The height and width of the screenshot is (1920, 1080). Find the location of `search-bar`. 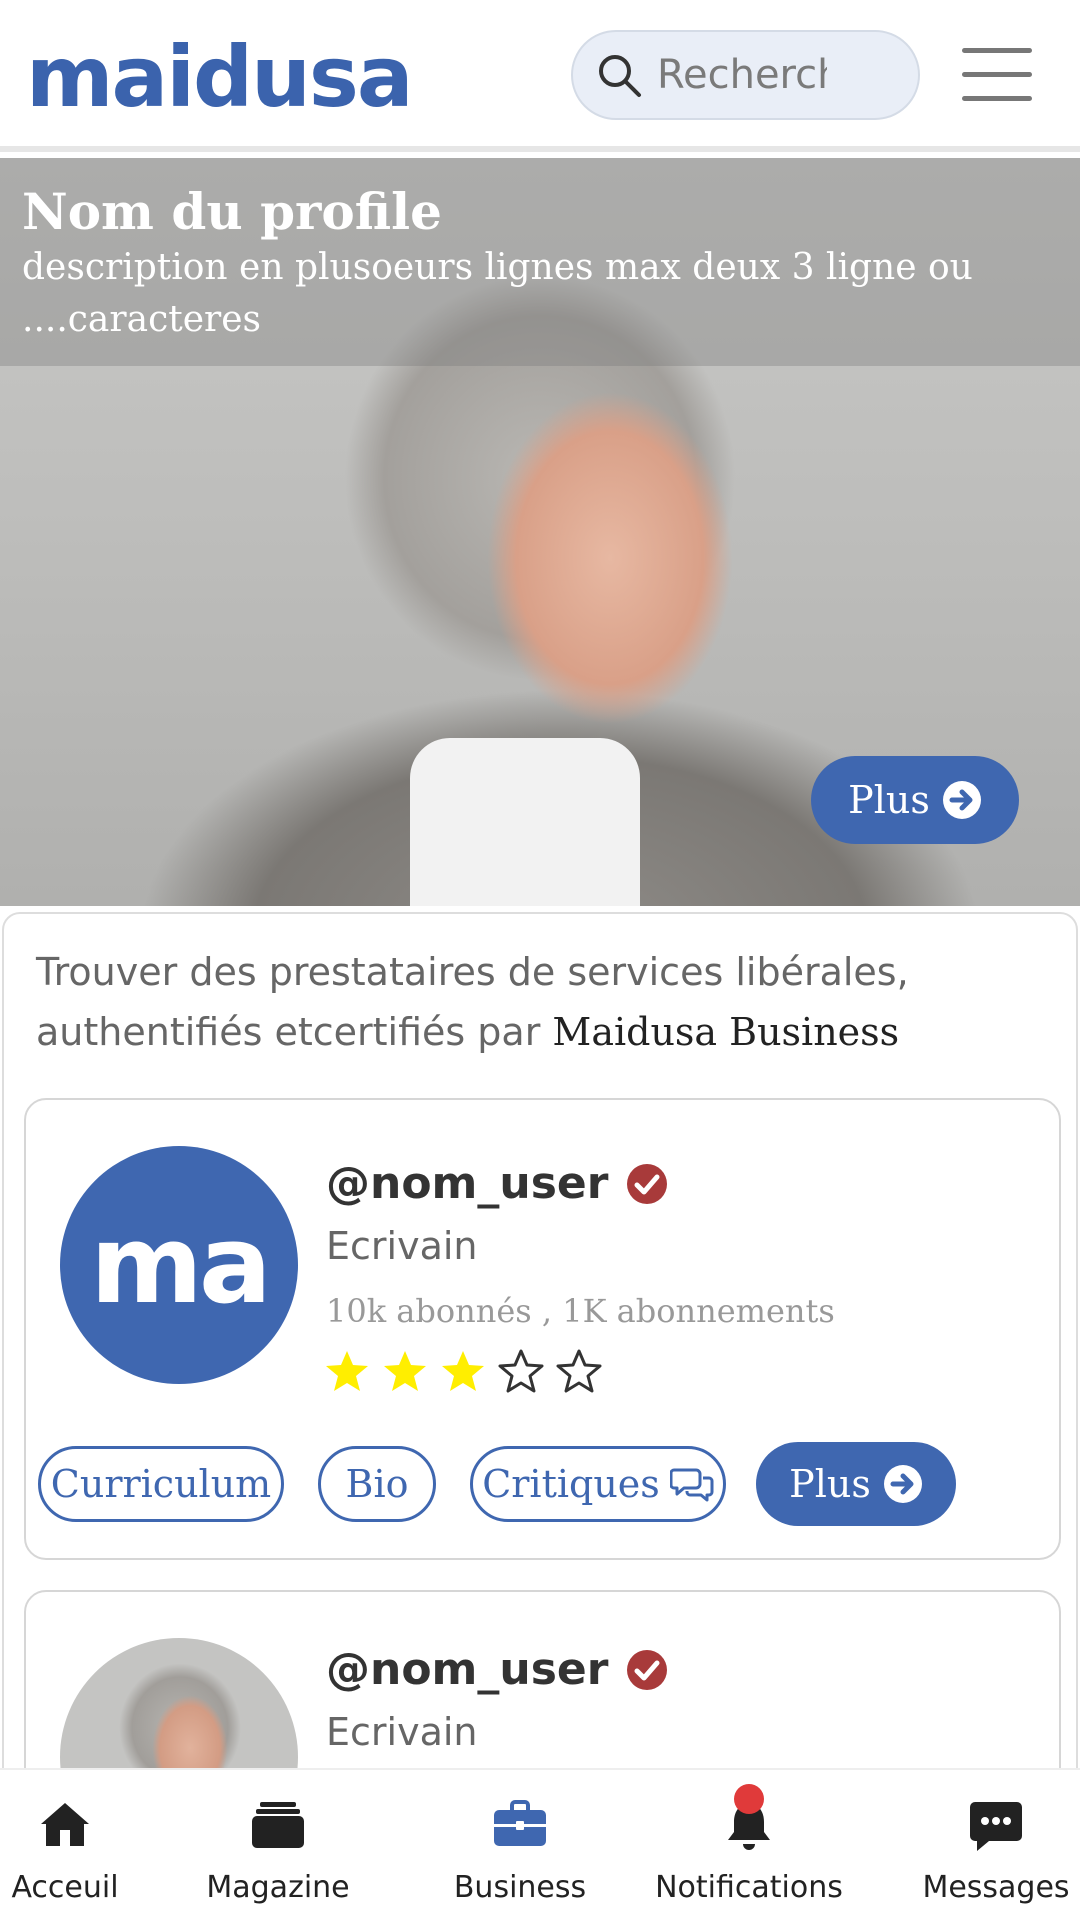

search-bar is located at coordinates (745, 75).